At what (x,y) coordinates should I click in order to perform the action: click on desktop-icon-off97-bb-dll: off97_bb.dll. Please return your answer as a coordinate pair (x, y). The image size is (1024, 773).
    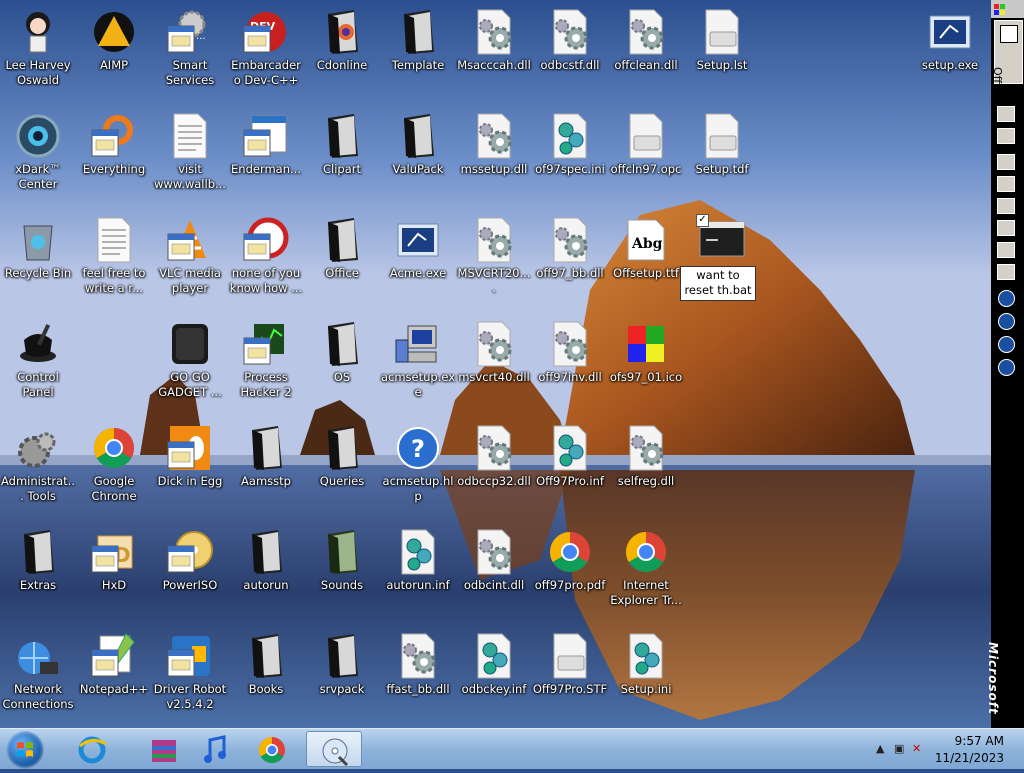
    Looking at the image, I should click on (570, 260).